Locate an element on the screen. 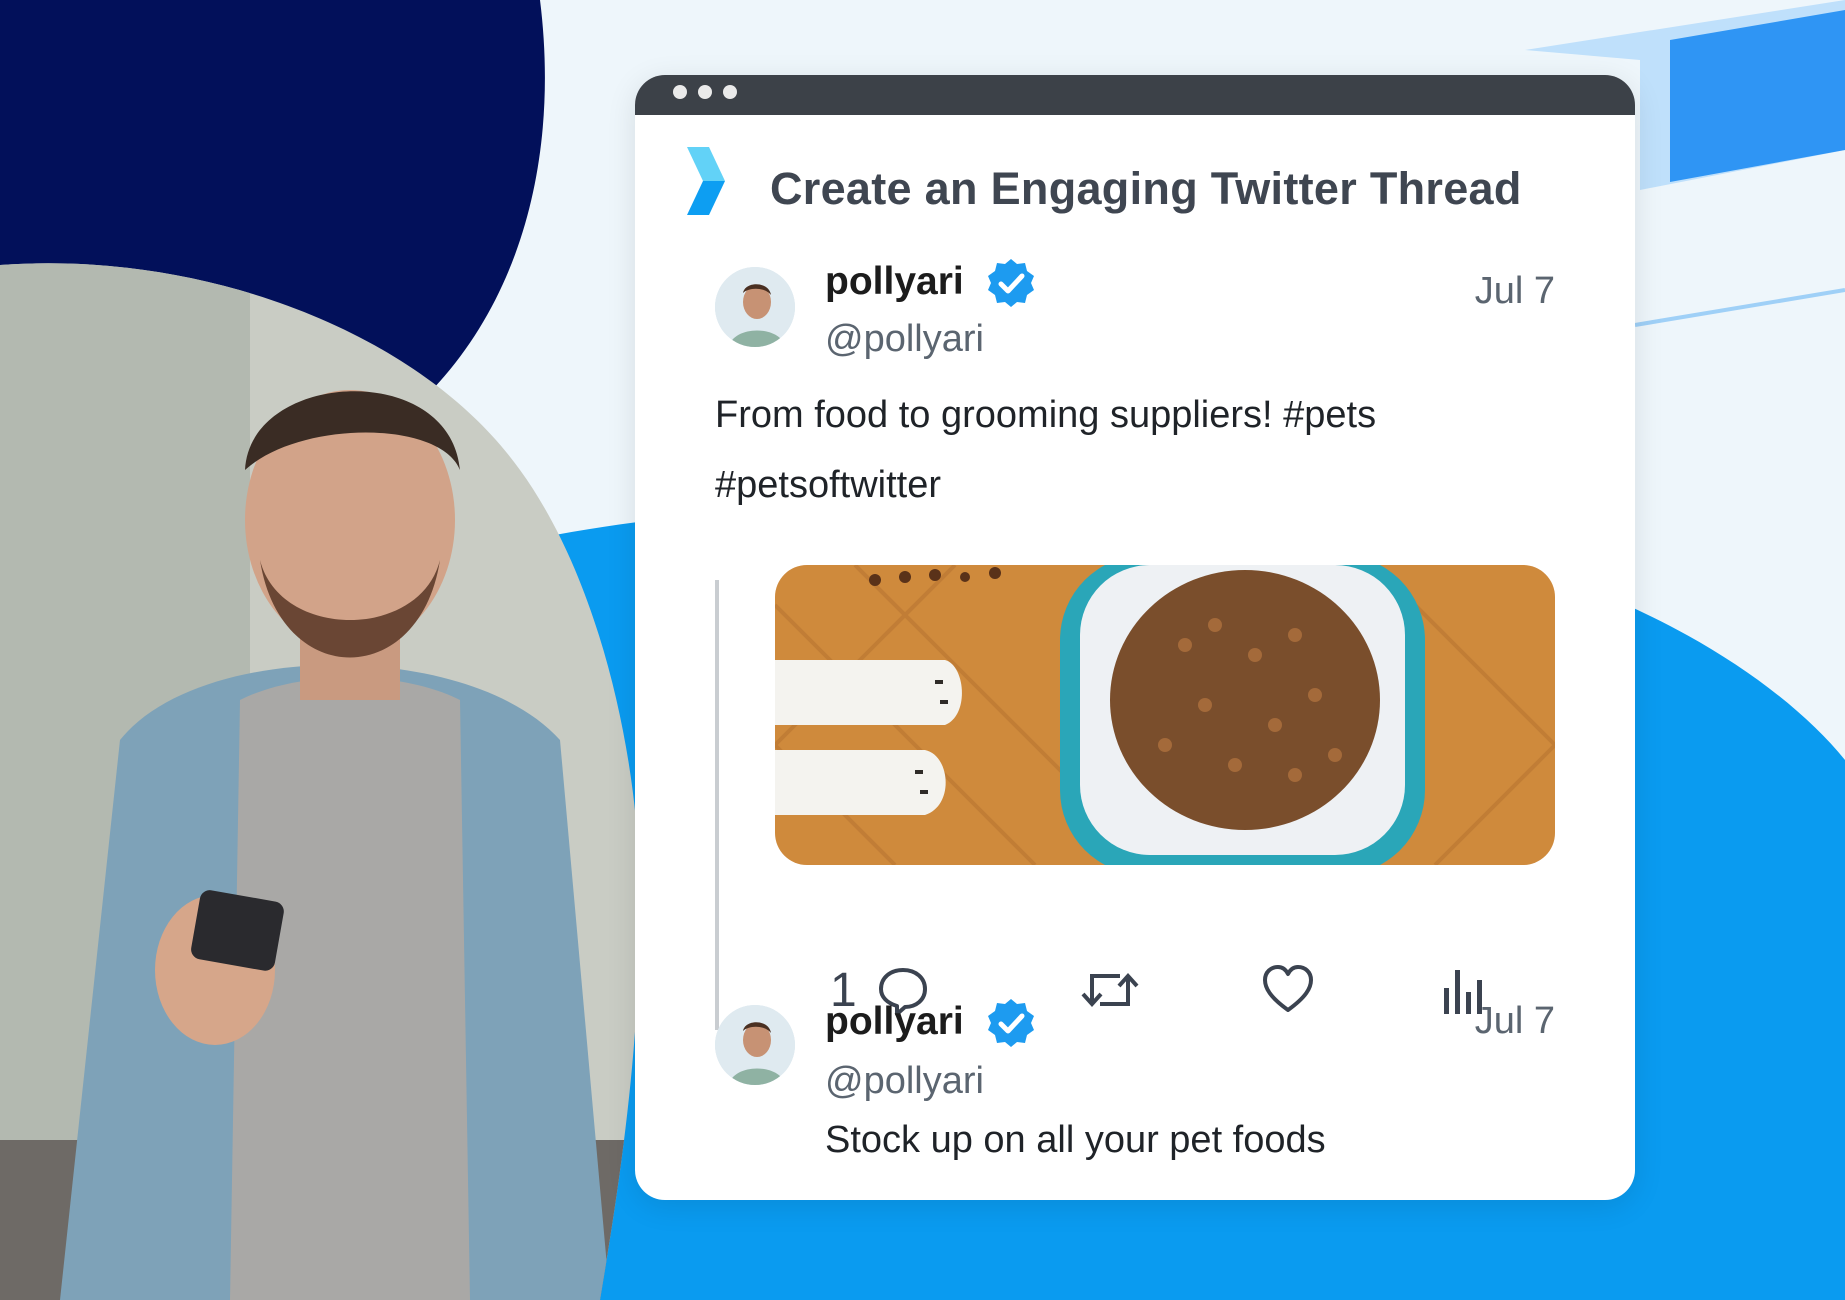  like-icon is located at coordinates (1288, 988).